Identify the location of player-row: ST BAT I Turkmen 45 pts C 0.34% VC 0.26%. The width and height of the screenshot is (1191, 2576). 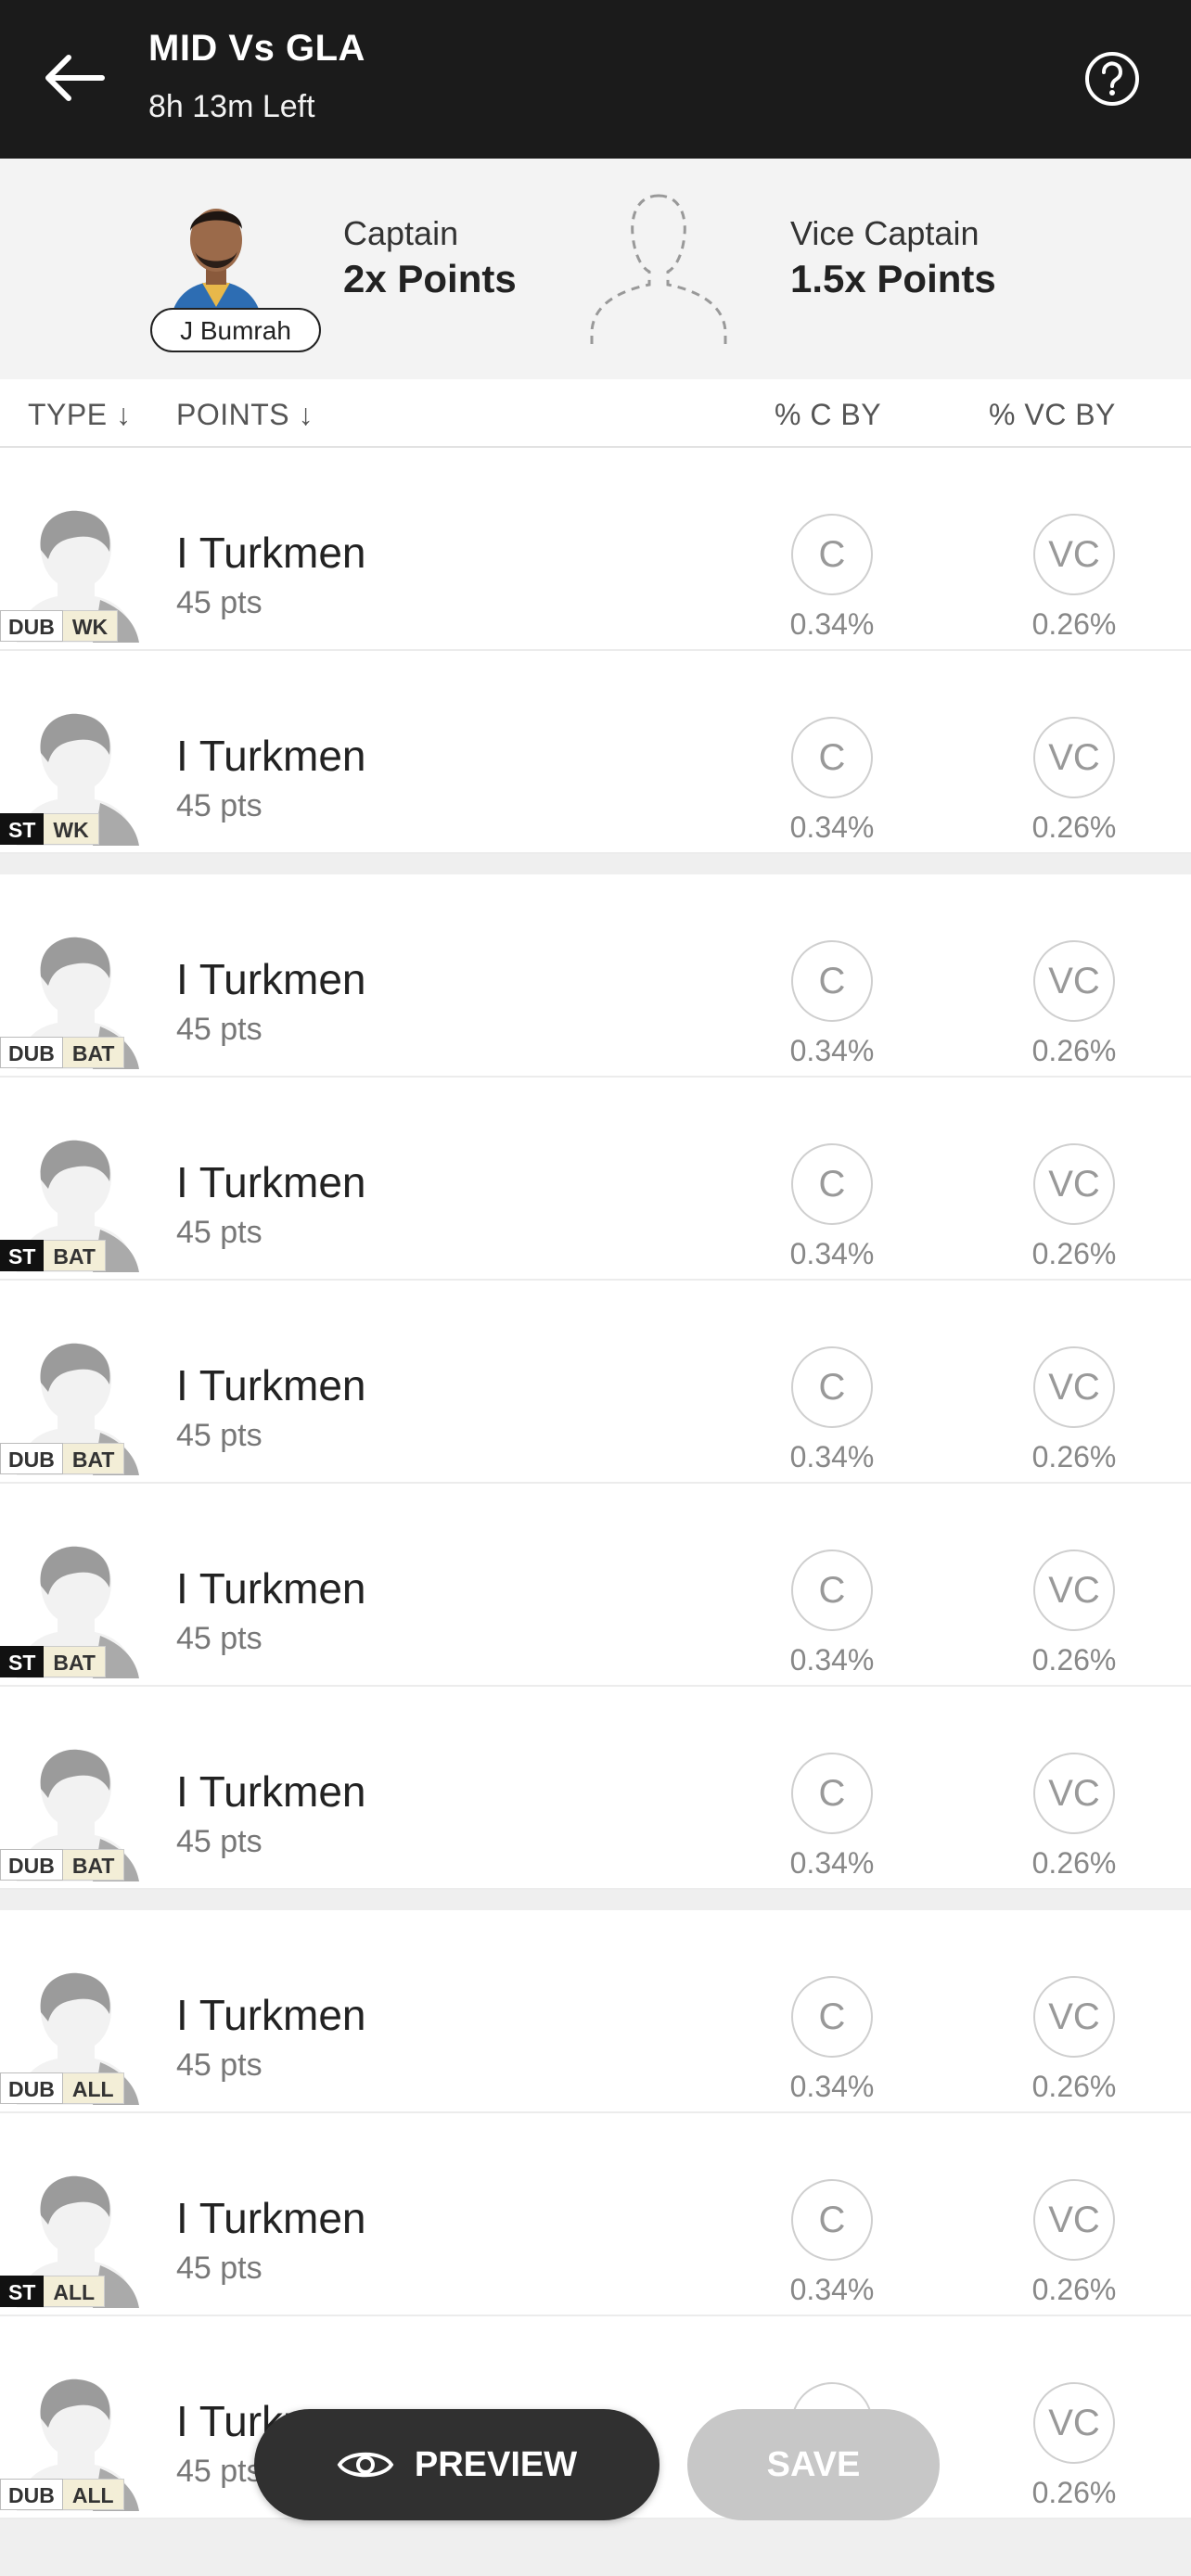
(595, 1179).